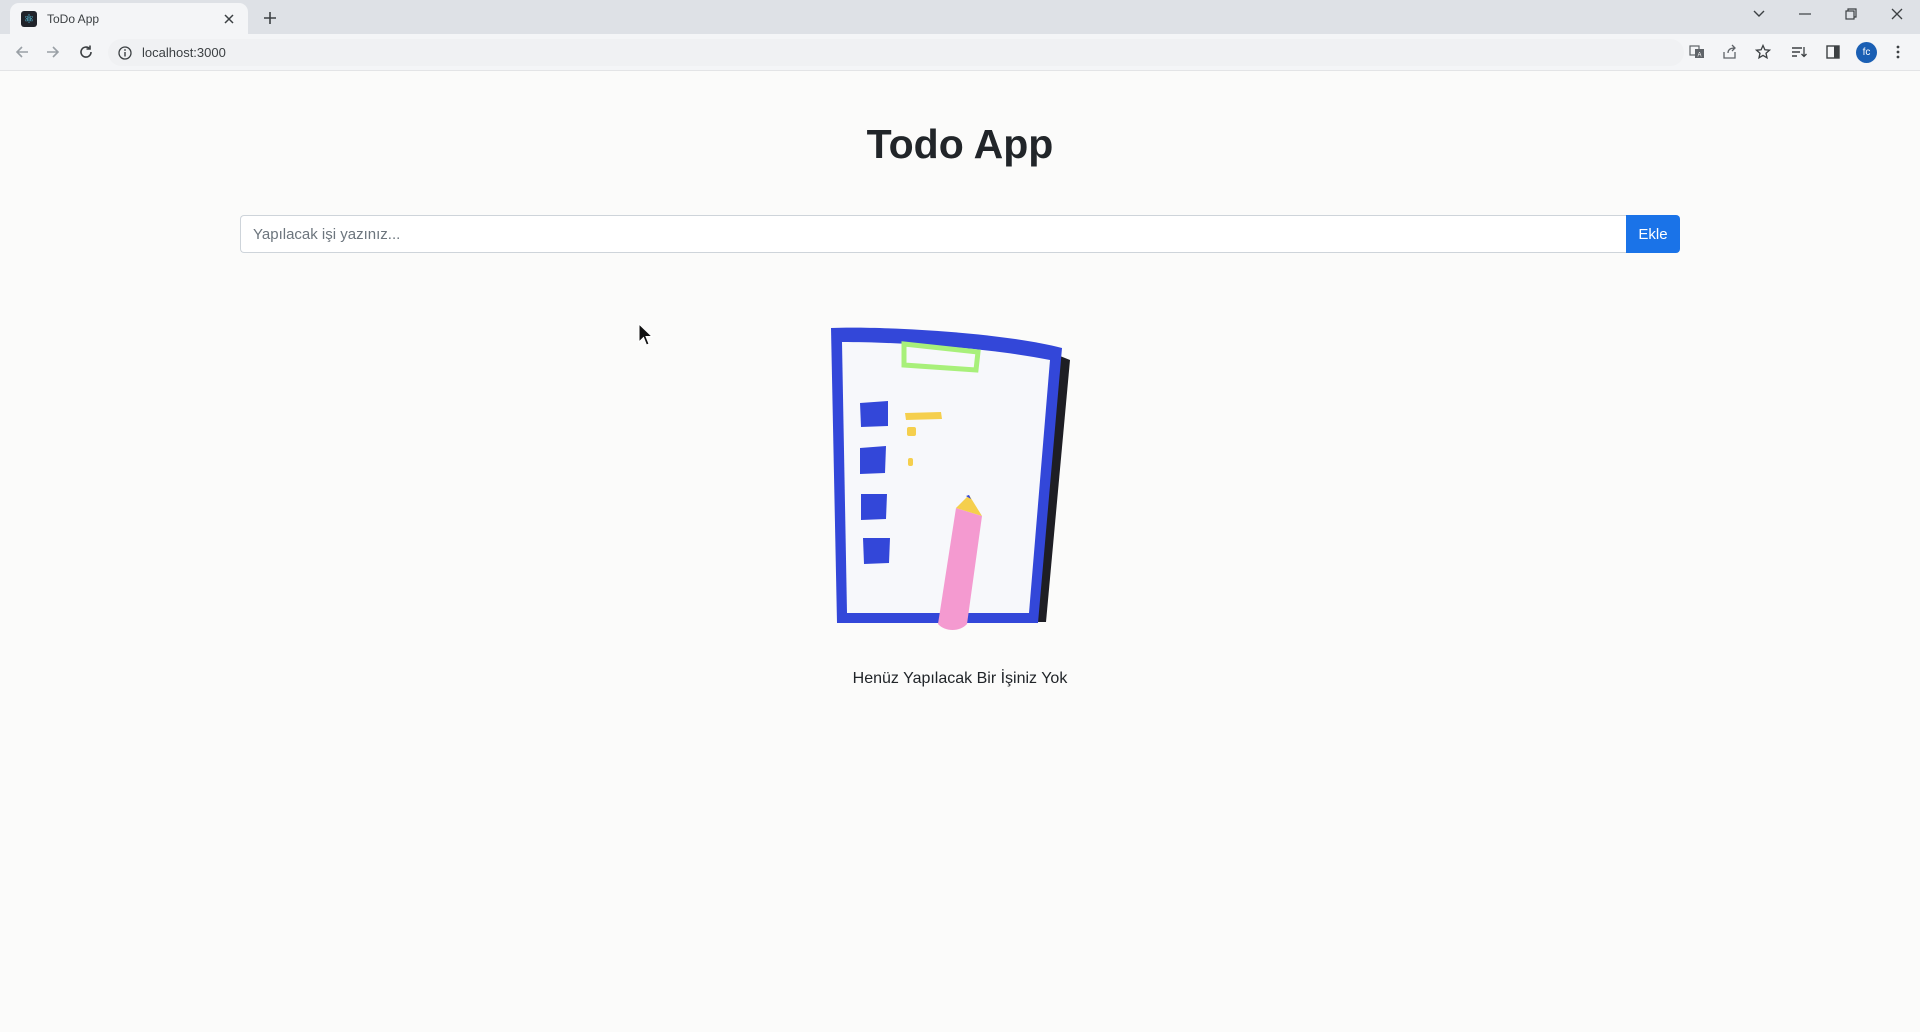  I want to click on browser-toolbar: localhost:3000 A fc, so click(960, 52).